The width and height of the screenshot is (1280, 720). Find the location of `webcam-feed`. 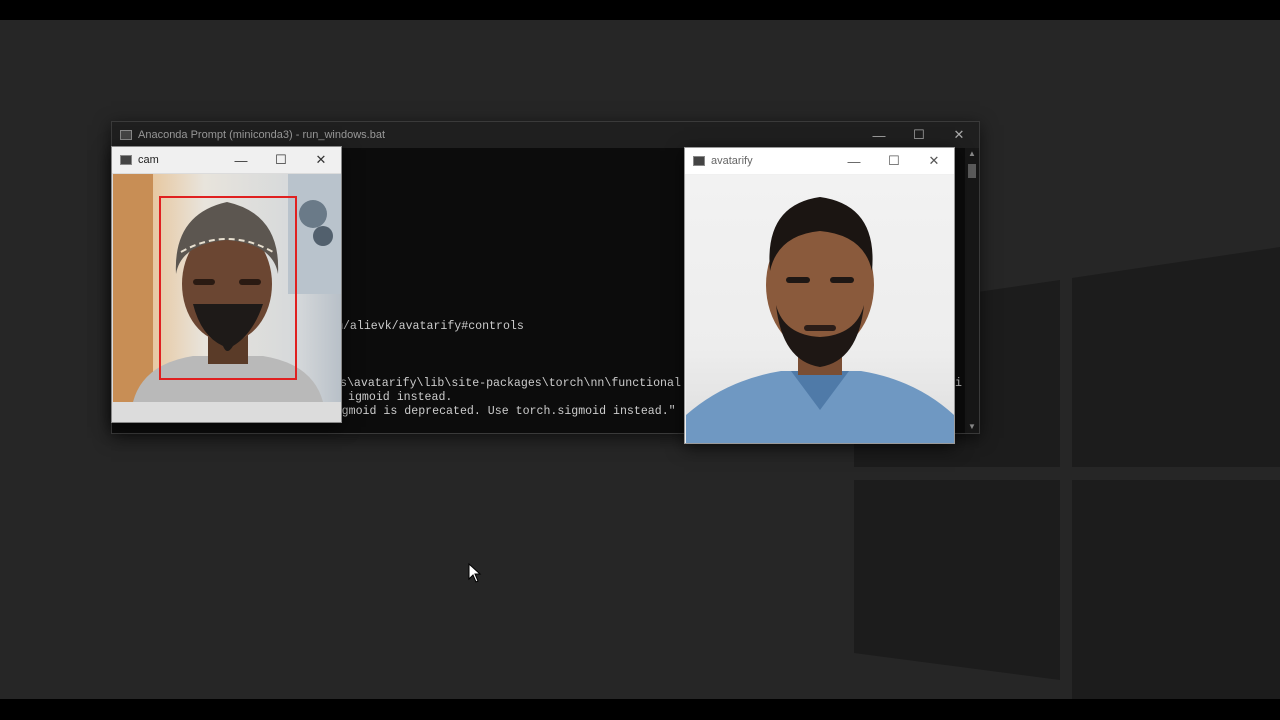

webcam-feed is located at coordinates (227, 288).